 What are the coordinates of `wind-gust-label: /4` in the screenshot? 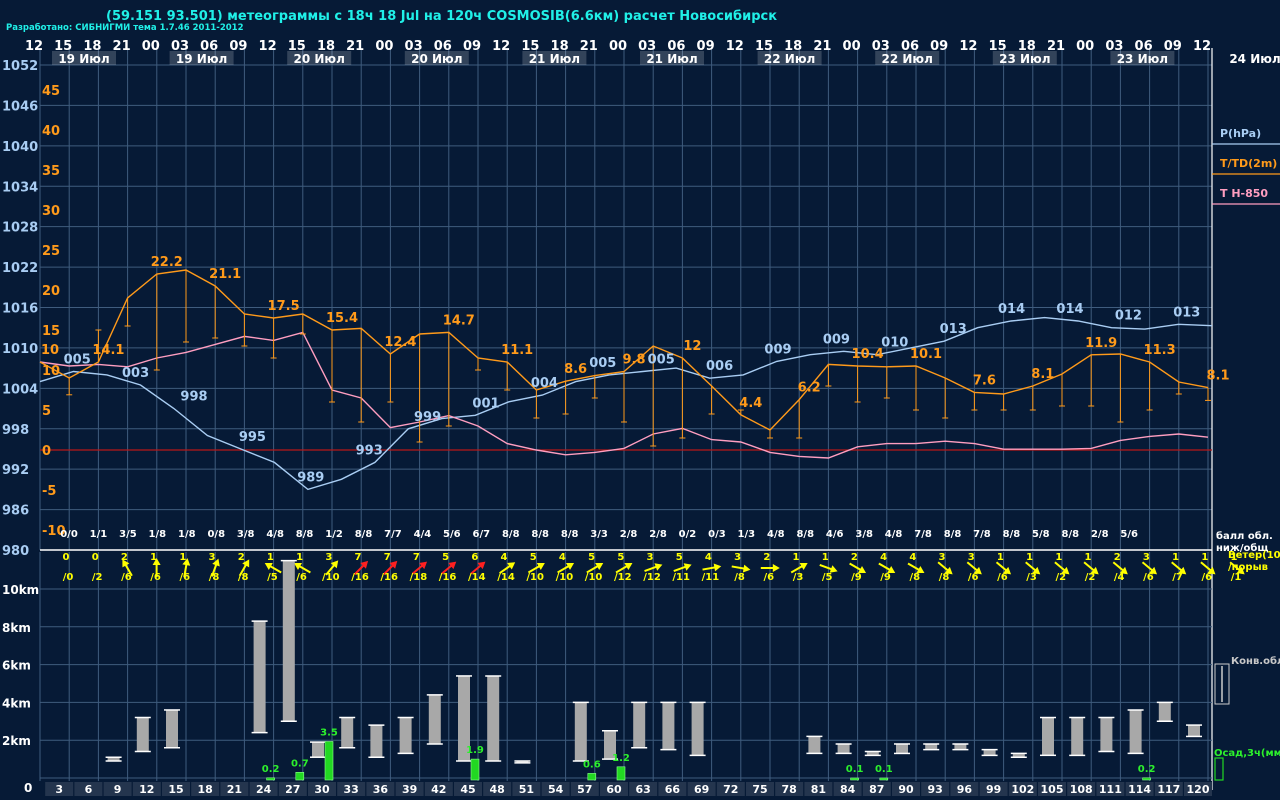 It's located at (1119, 577).